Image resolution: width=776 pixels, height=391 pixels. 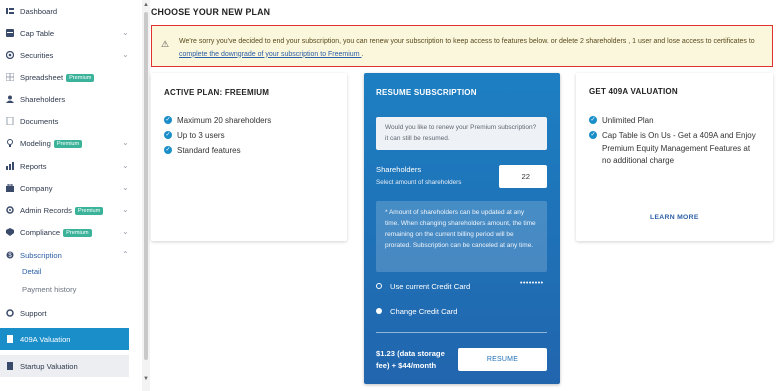 What do you see at coordinates (628, 120) in the screenshot?
I see `feature-text: Unlimited Plan` at bounding box center [628, 120].